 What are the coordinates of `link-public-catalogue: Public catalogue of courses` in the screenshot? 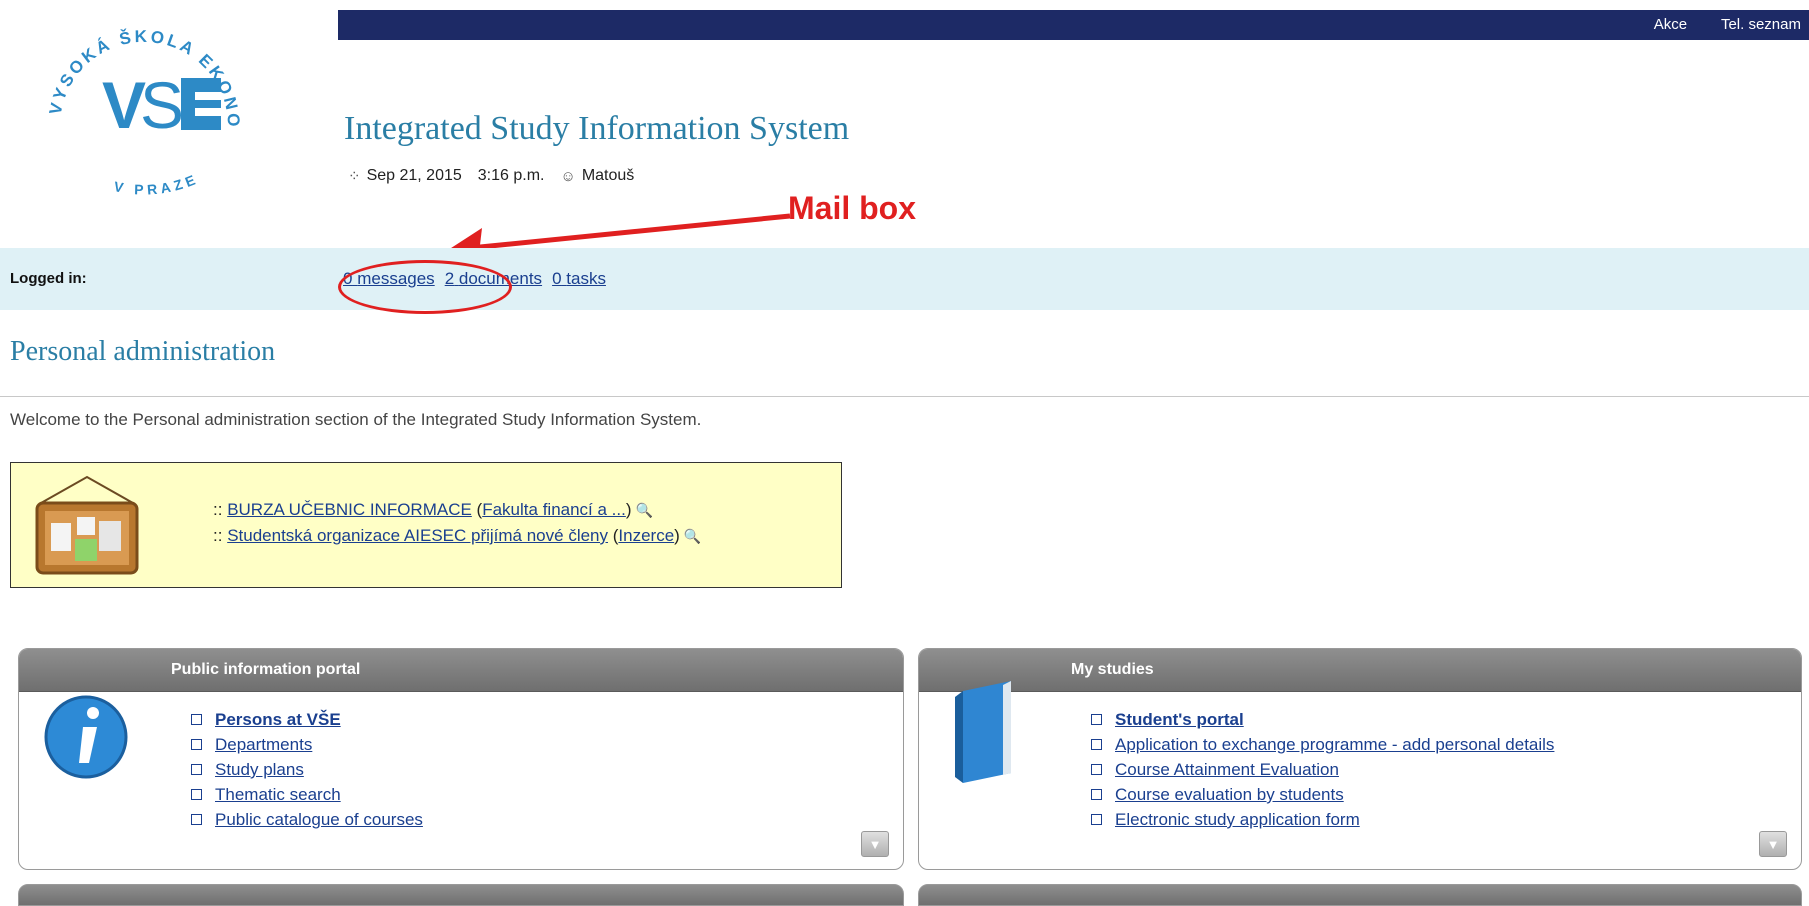 It's located at (319, 819).